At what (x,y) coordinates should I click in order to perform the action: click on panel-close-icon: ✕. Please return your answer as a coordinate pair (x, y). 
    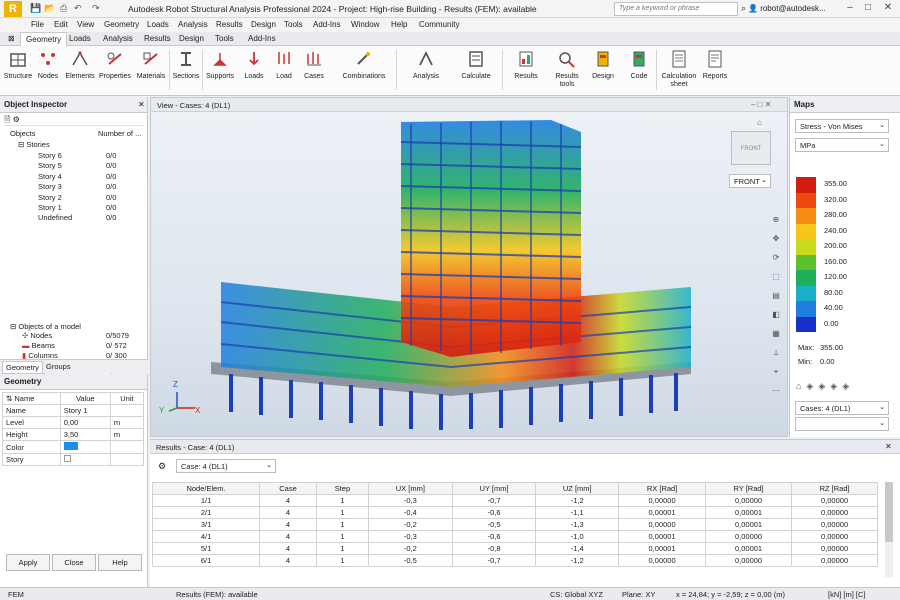
    Looking at the image, I should click on (141, 104).